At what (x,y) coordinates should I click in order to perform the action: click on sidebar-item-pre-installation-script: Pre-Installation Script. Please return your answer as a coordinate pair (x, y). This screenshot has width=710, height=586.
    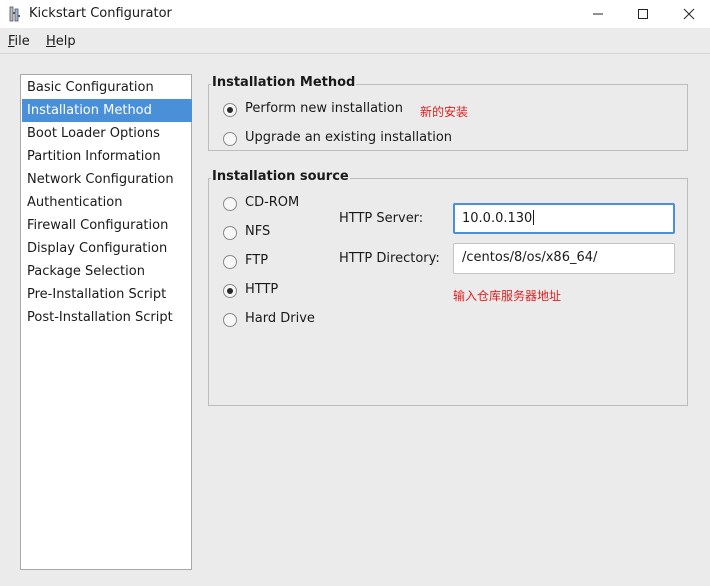
    Looking at the image, I should click on (107, 294).